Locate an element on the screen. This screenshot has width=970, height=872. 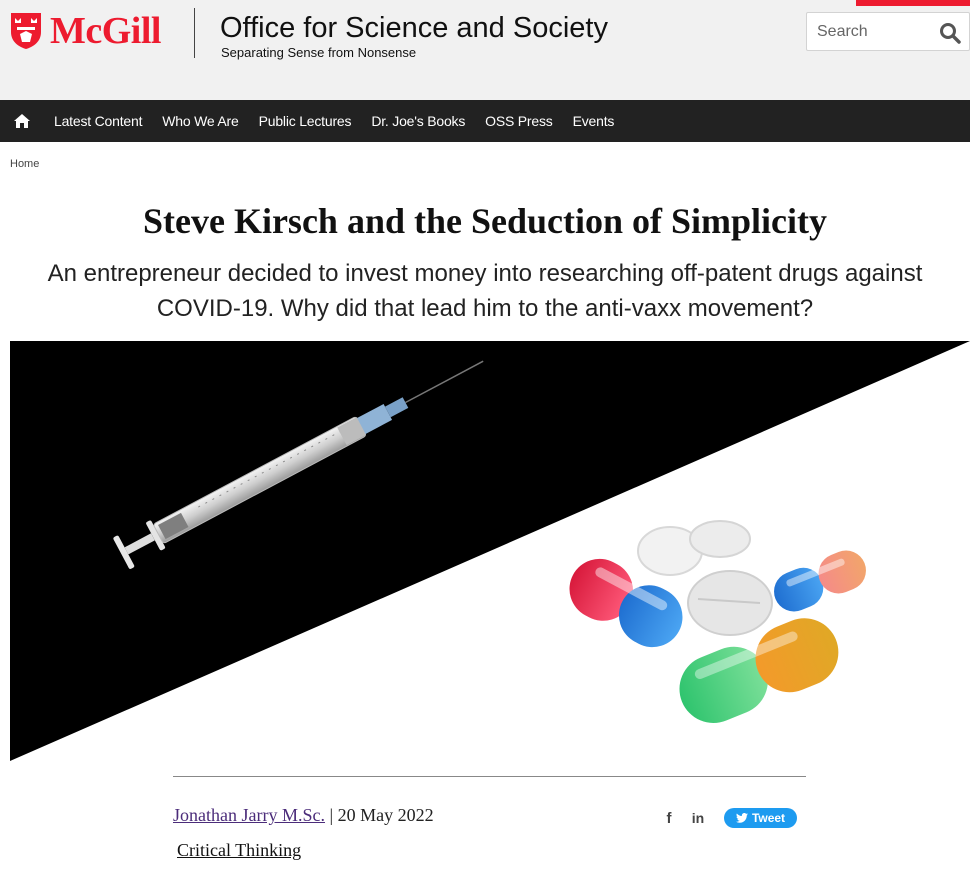
byline-divider is located at coordinates (489, 776).